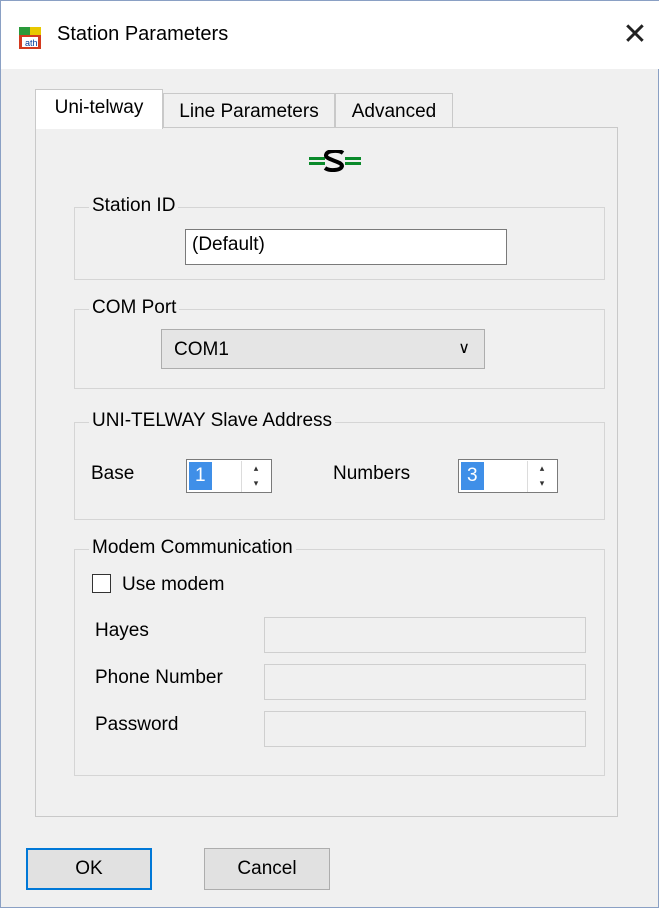 The height and width of the screenshot is (909, 660). Describe the element at coordinates (425, 682) in the screenshot. I see `phone-number-field` at that location.